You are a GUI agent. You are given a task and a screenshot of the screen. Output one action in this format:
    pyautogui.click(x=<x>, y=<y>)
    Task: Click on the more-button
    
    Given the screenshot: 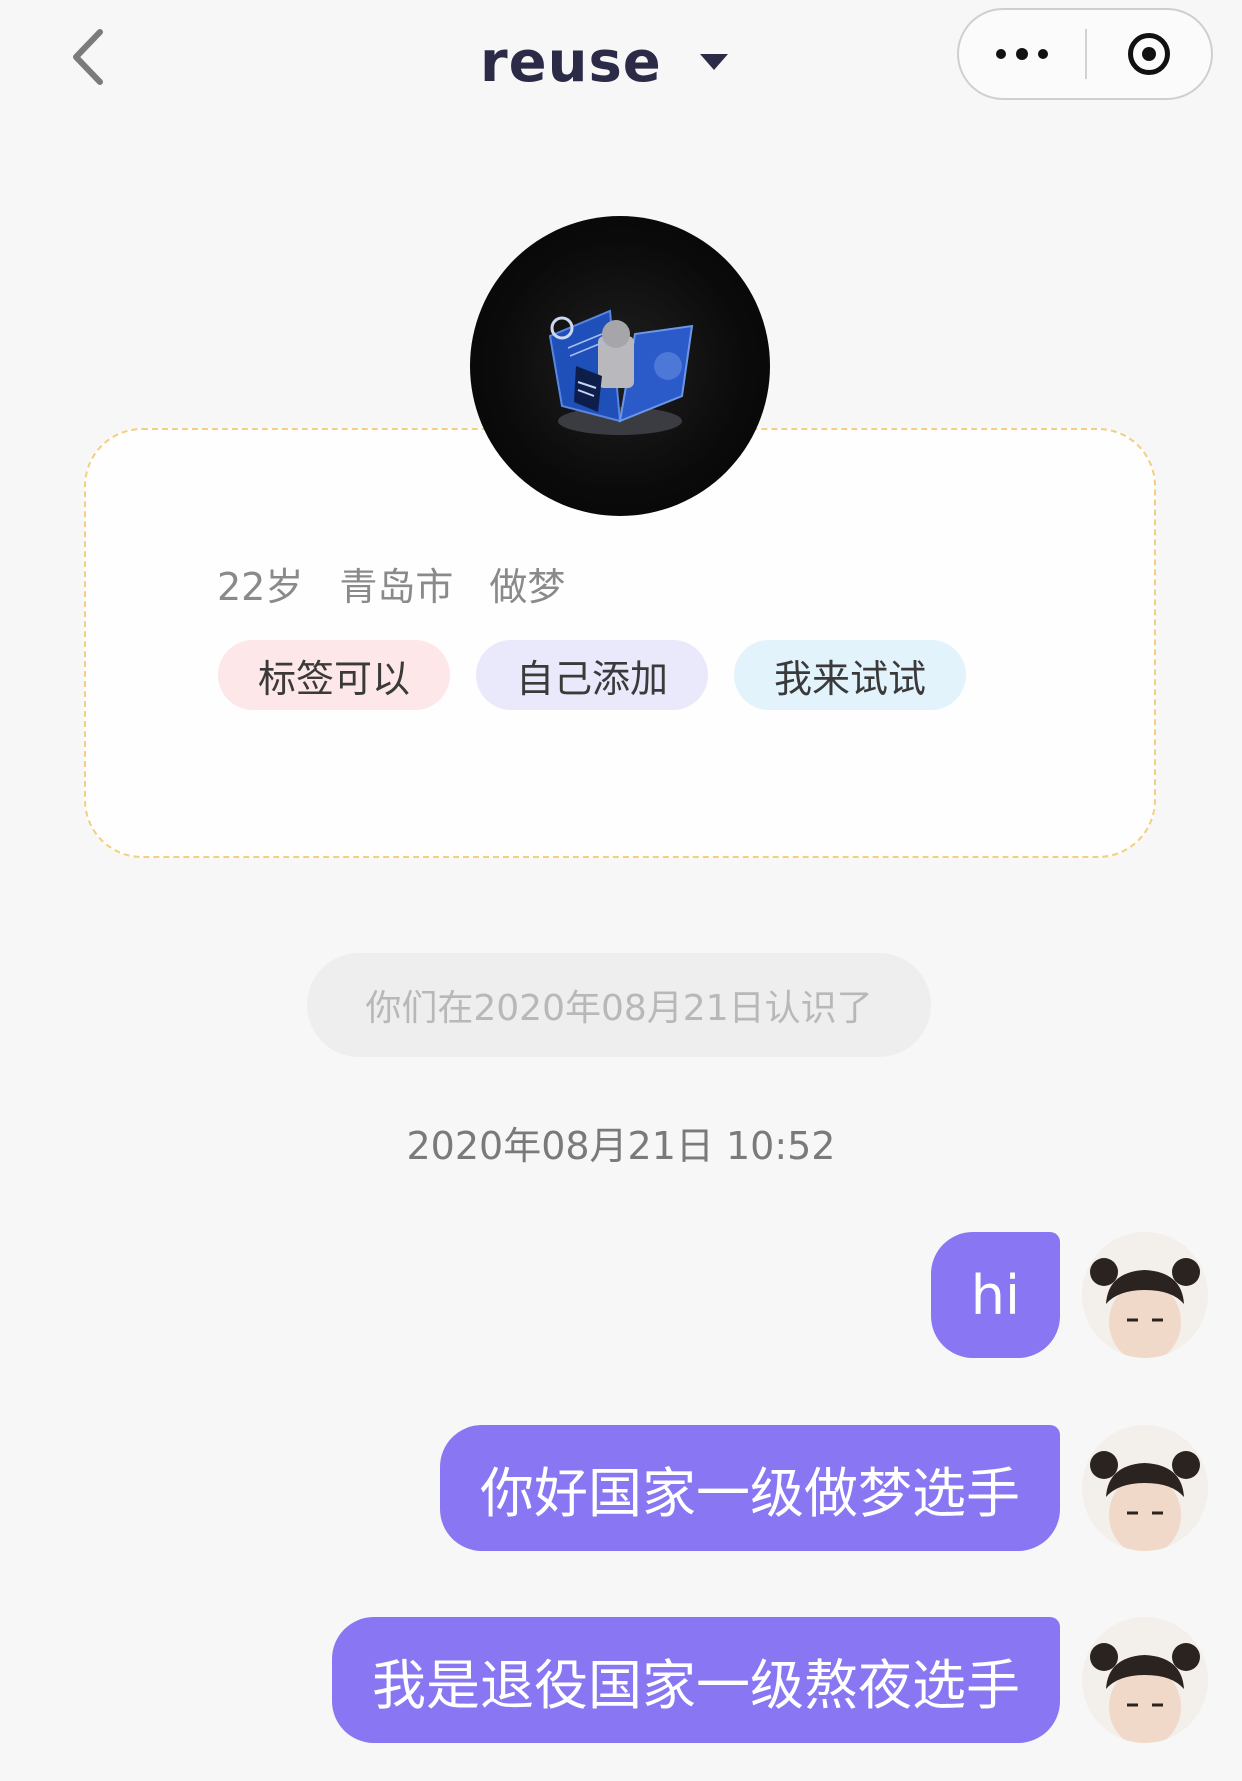 What is the action you would take?
    pyautogui.click(x=1022, y=54)
    